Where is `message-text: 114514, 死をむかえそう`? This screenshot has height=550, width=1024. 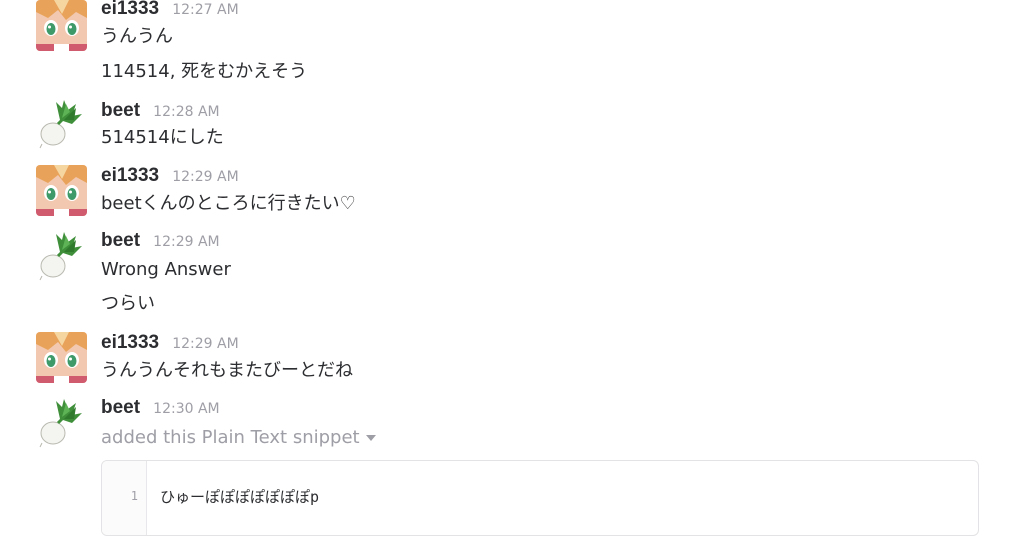
message-text: 114514, 死をむかえそう is located at coordinates (204, 71).